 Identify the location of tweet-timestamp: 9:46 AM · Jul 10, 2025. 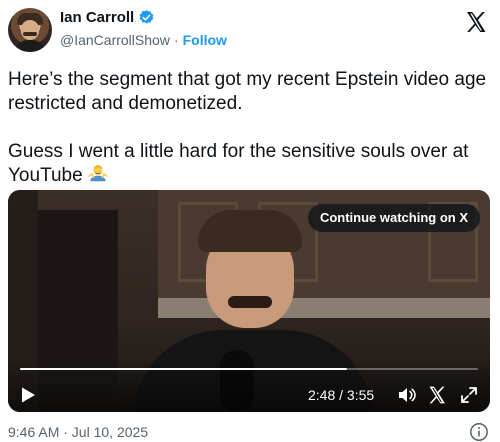
(78, 432).